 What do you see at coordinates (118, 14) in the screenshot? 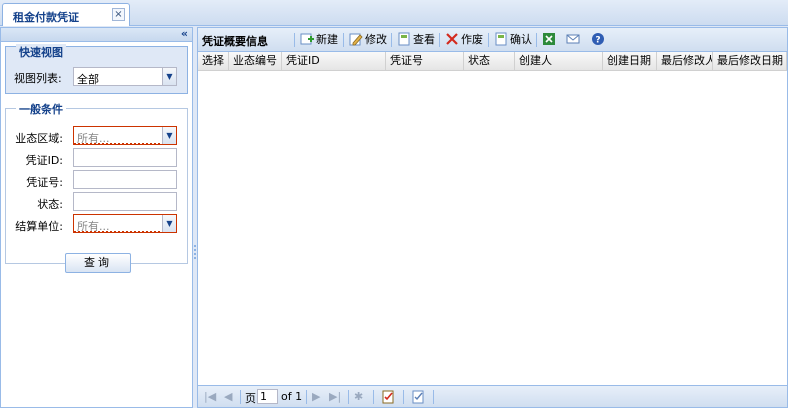
I see `close-icon: ×` at bounding box center [118, 14].